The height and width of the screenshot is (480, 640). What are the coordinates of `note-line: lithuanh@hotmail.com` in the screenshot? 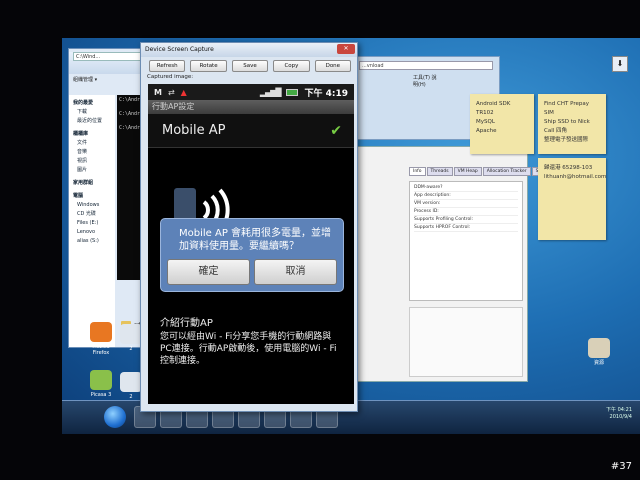 It's located at (575, 177).